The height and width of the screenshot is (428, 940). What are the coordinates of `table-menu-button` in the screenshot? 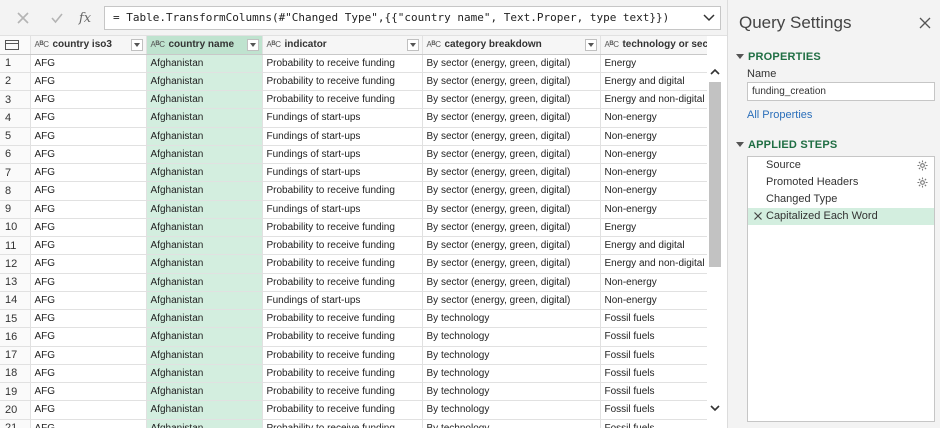 It's located at (15, 45).